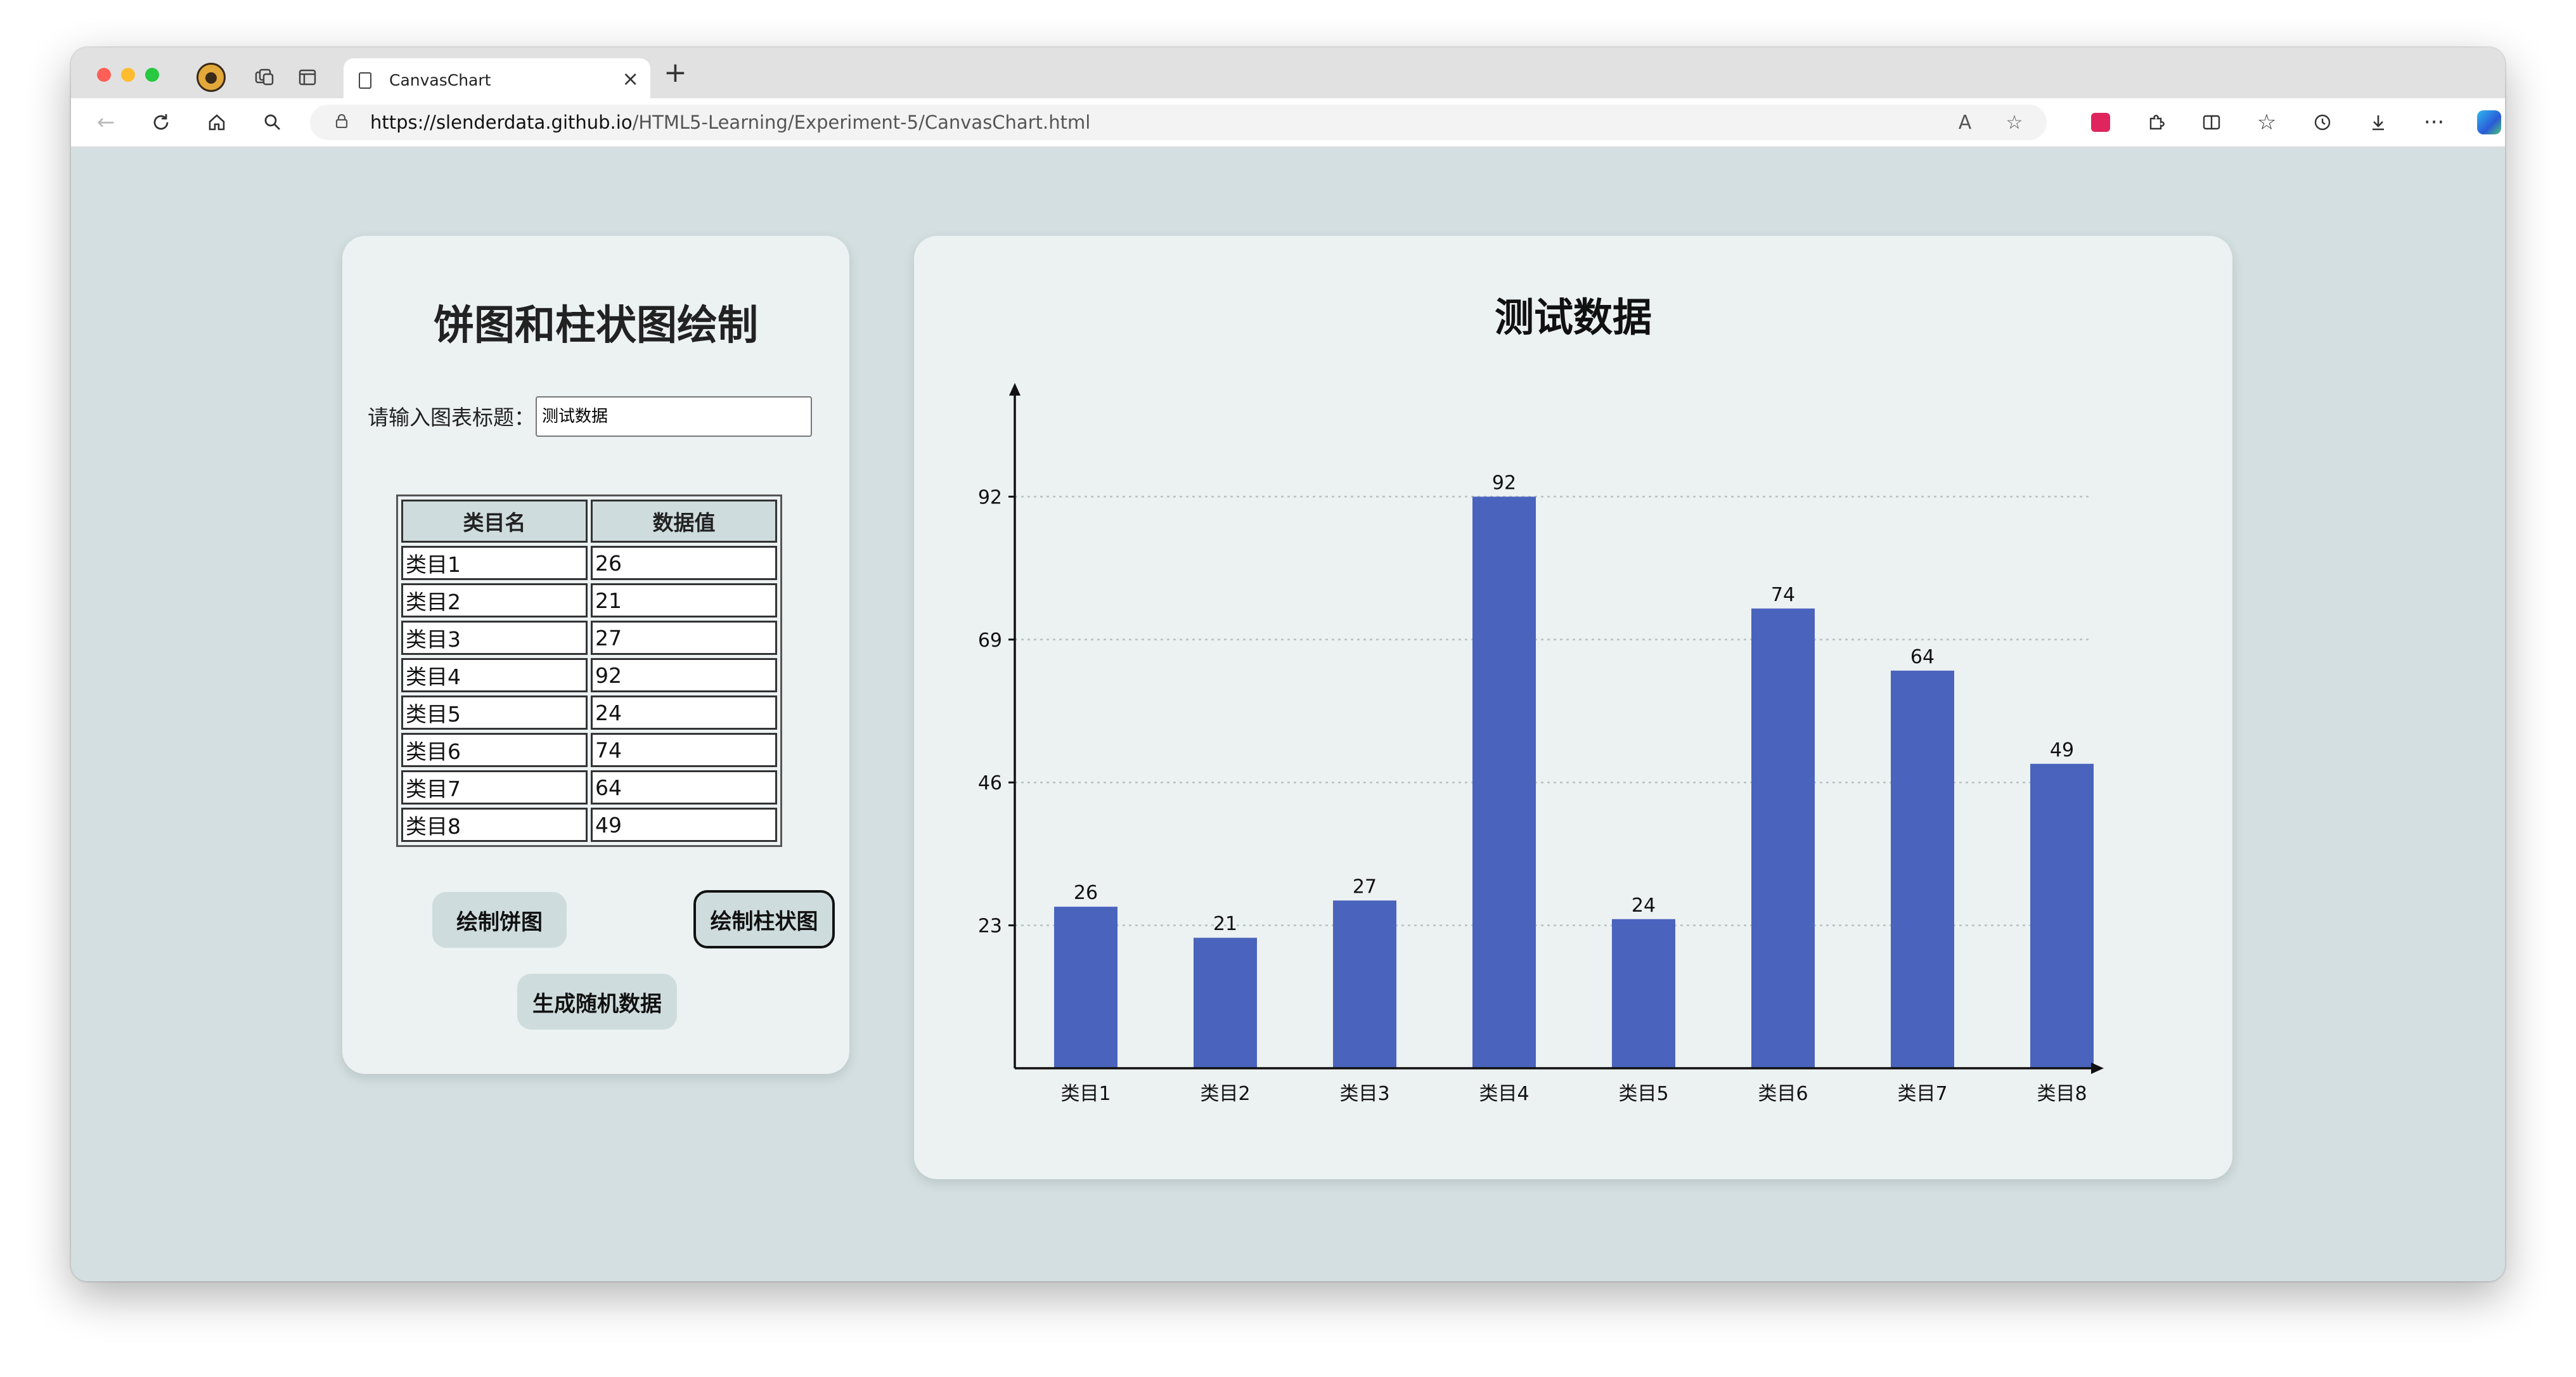 This screenshot has height=1377, width=2576. What do you see at coordinates (2062, 1094) in the screenshot?
I see `x-tick-label: 类目8` at bounding box center [2062, 1094].